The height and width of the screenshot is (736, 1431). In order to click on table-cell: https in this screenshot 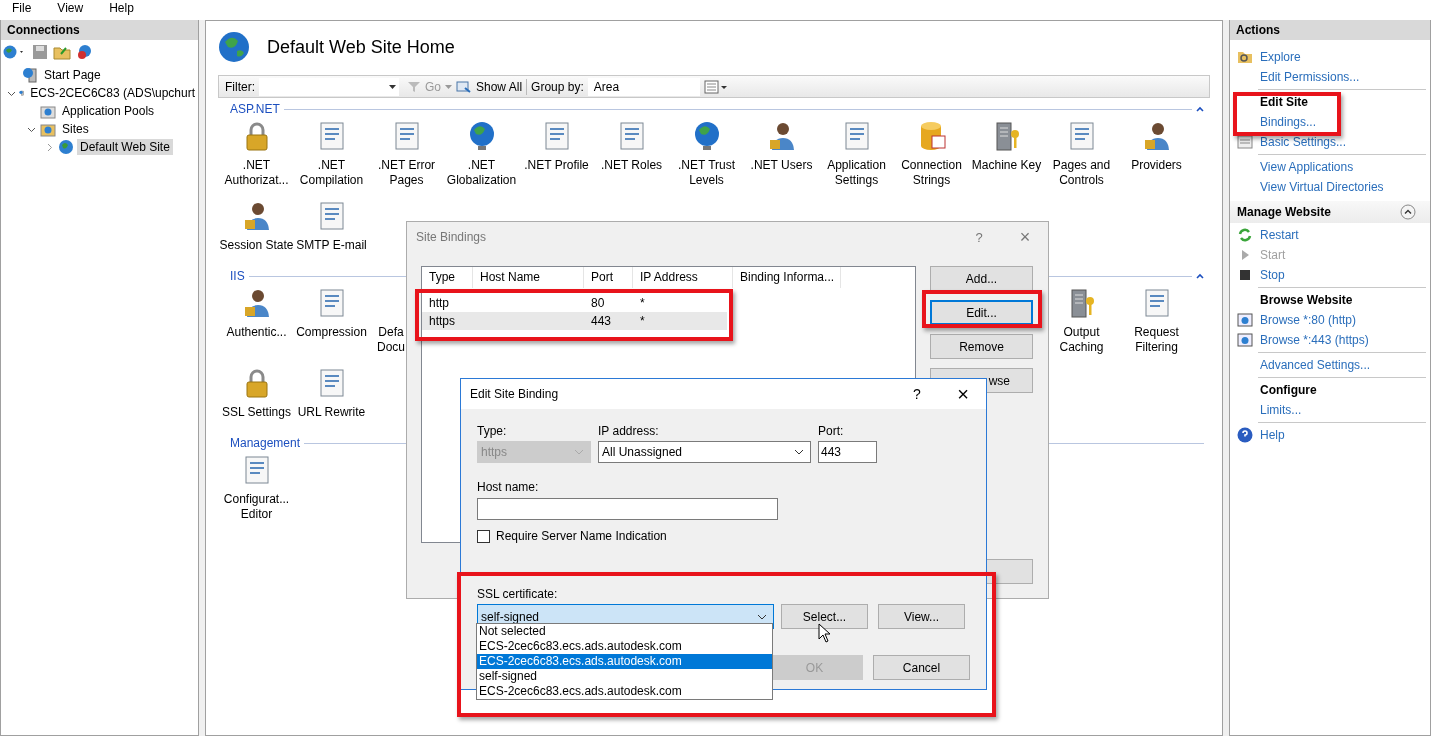, I will do `click(442, 321)`.